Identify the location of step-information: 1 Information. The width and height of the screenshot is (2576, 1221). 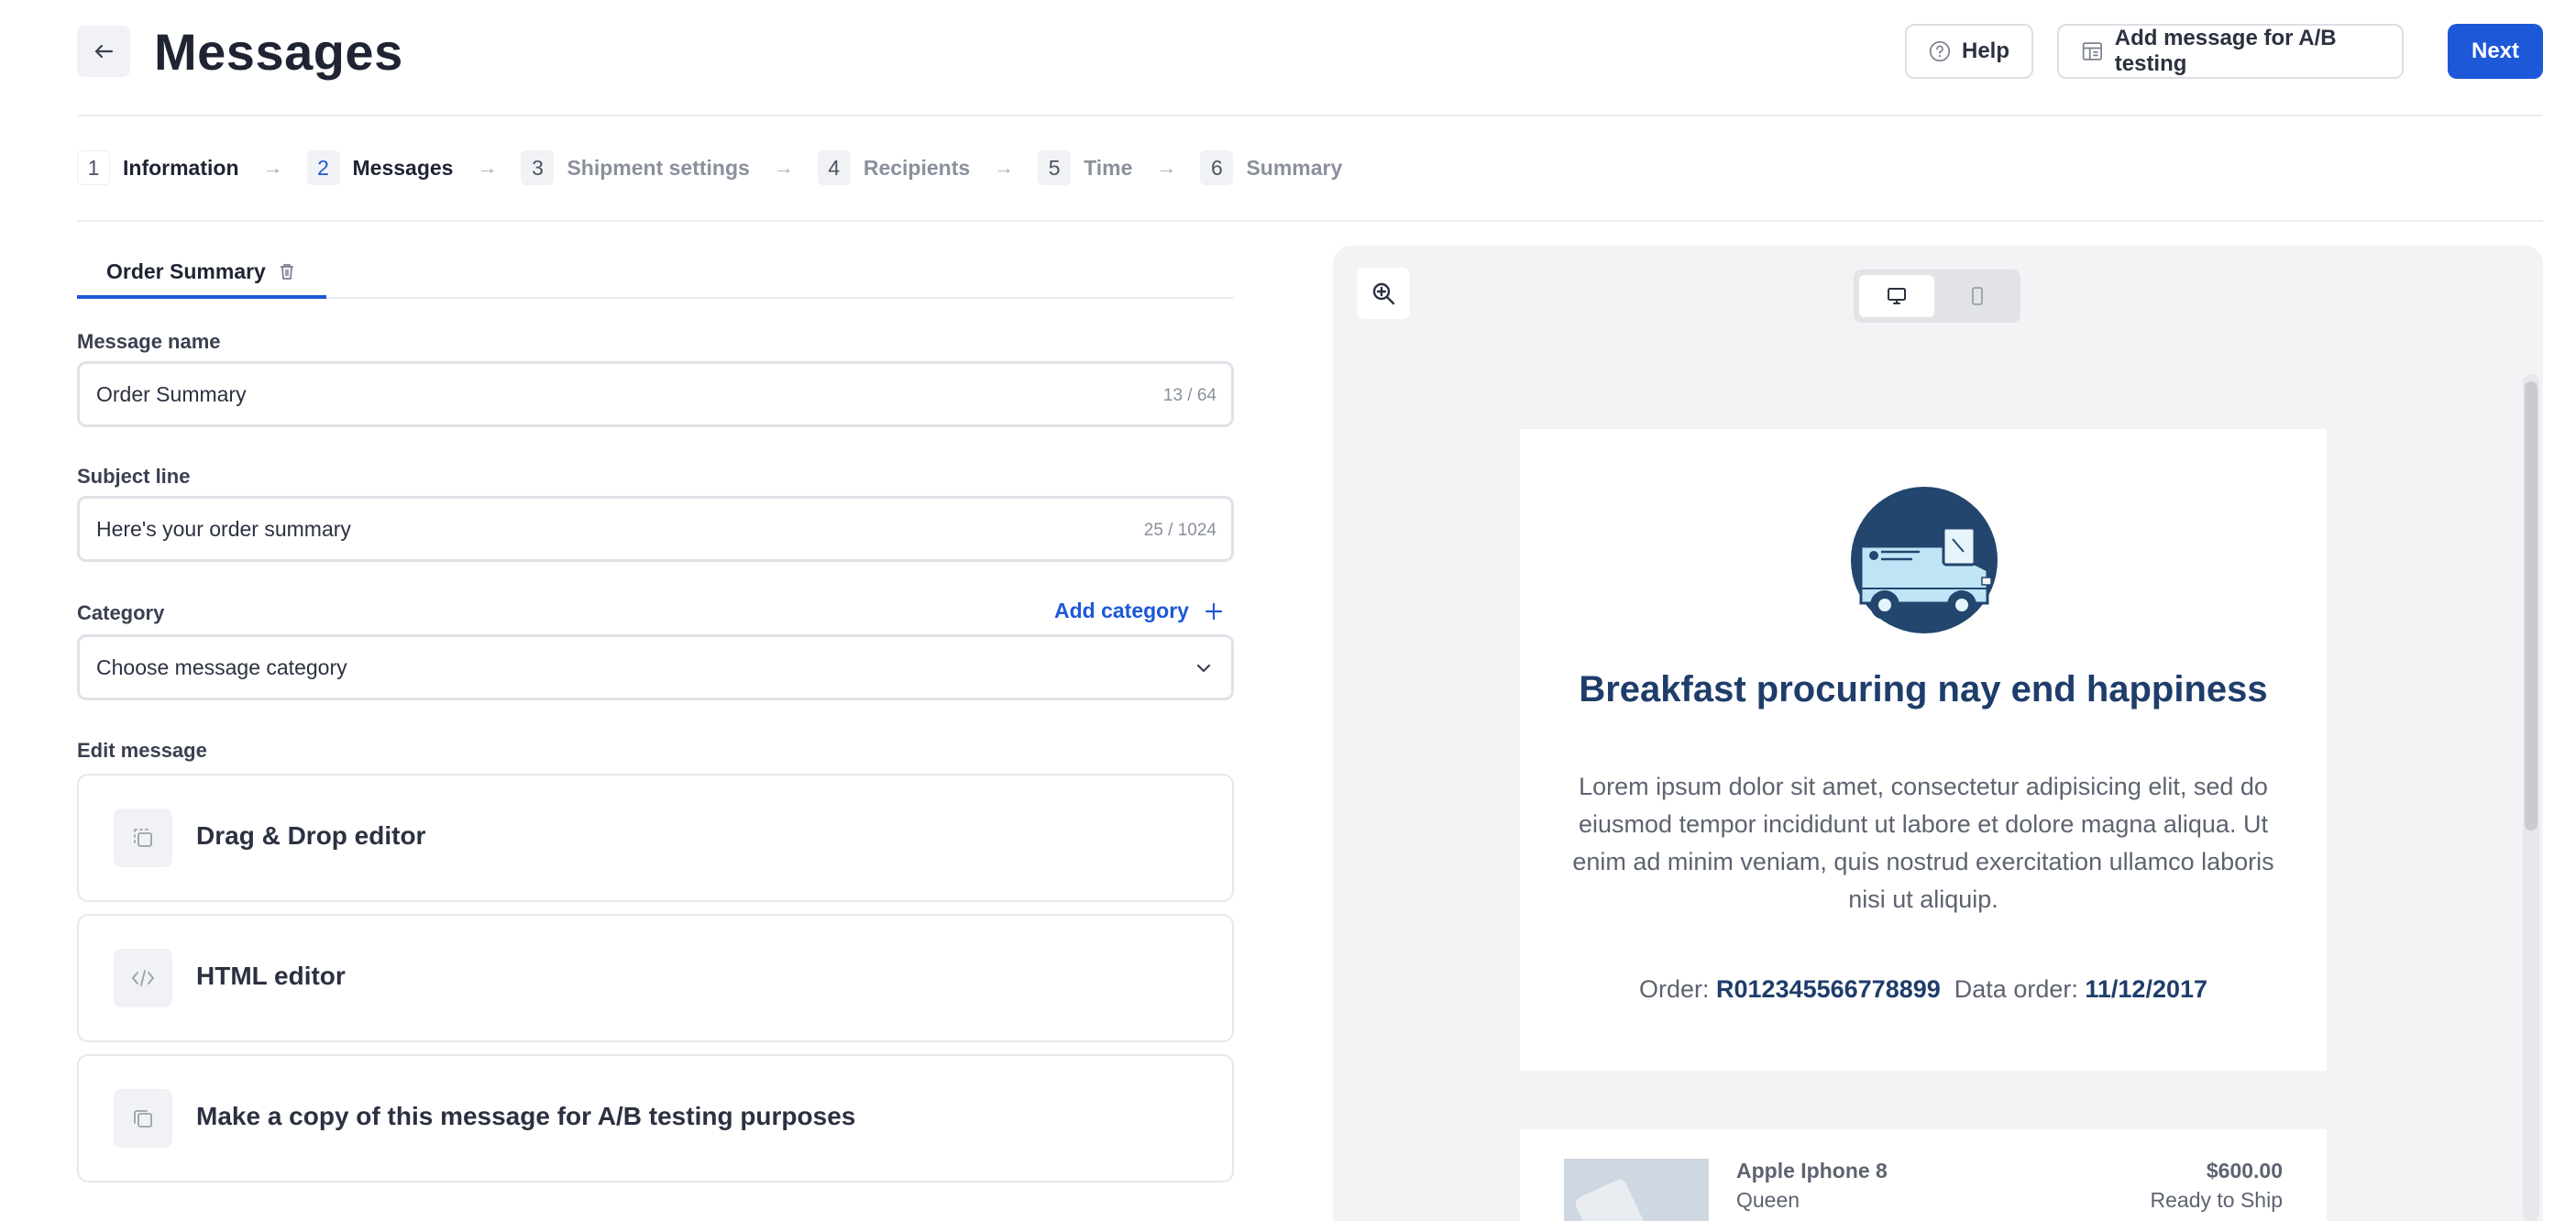
(158, 167).